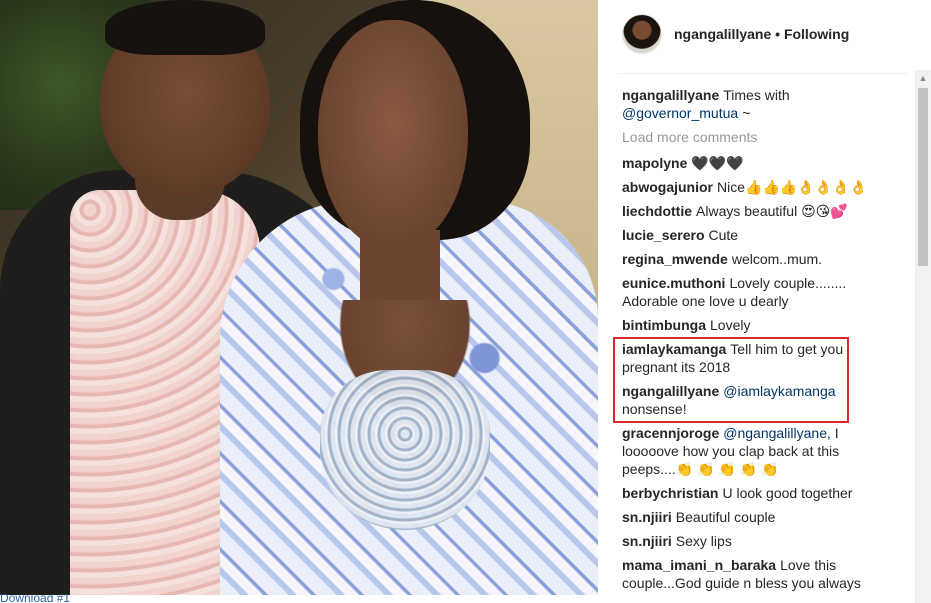  I want to click on comment-username: mama_imani_n_baraka, so click(699, 565).